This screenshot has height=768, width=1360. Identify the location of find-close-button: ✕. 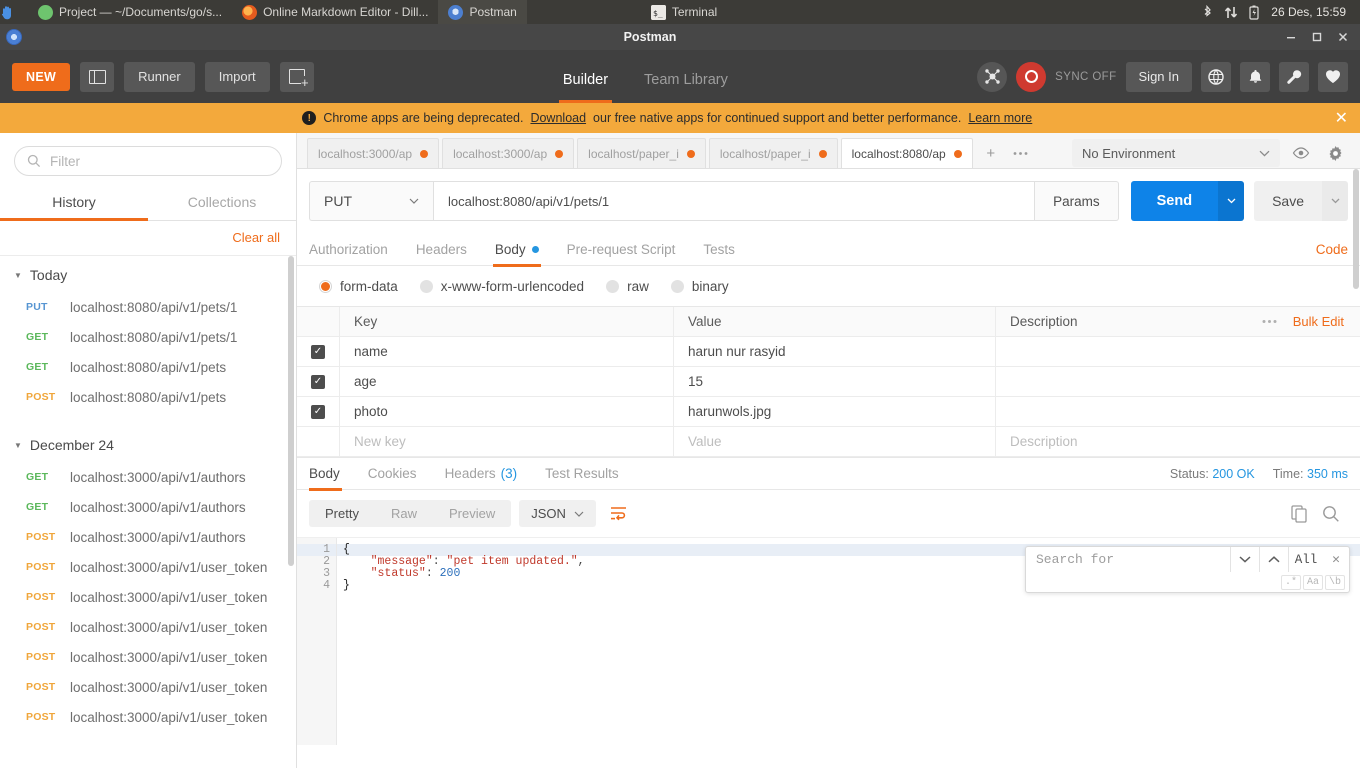
(1336, 559).